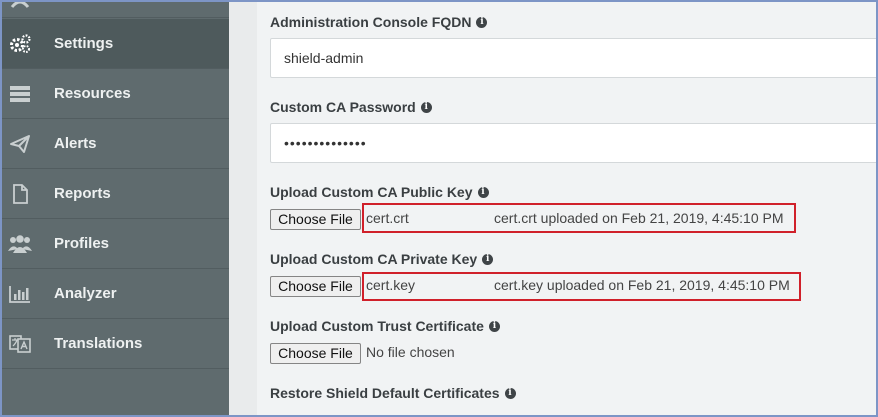 This screenshot has width=878, height=417. What do you see at coordinates (82, 243) in the screenshot?
I see `sidebar-item-label: Profiles` at bounding box center [82, 243].